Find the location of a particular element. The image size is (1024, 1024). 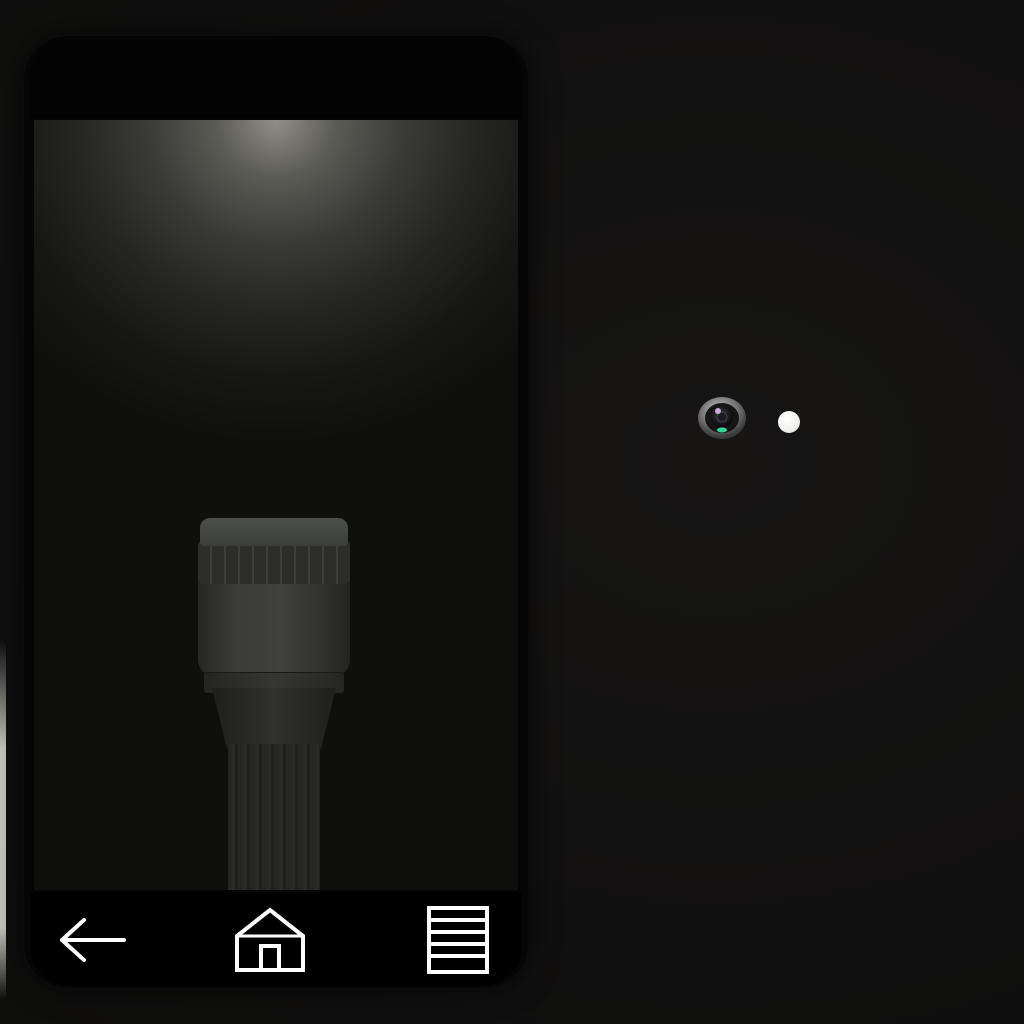

flashlight-lens-rim is located at coordinates (274, 532).